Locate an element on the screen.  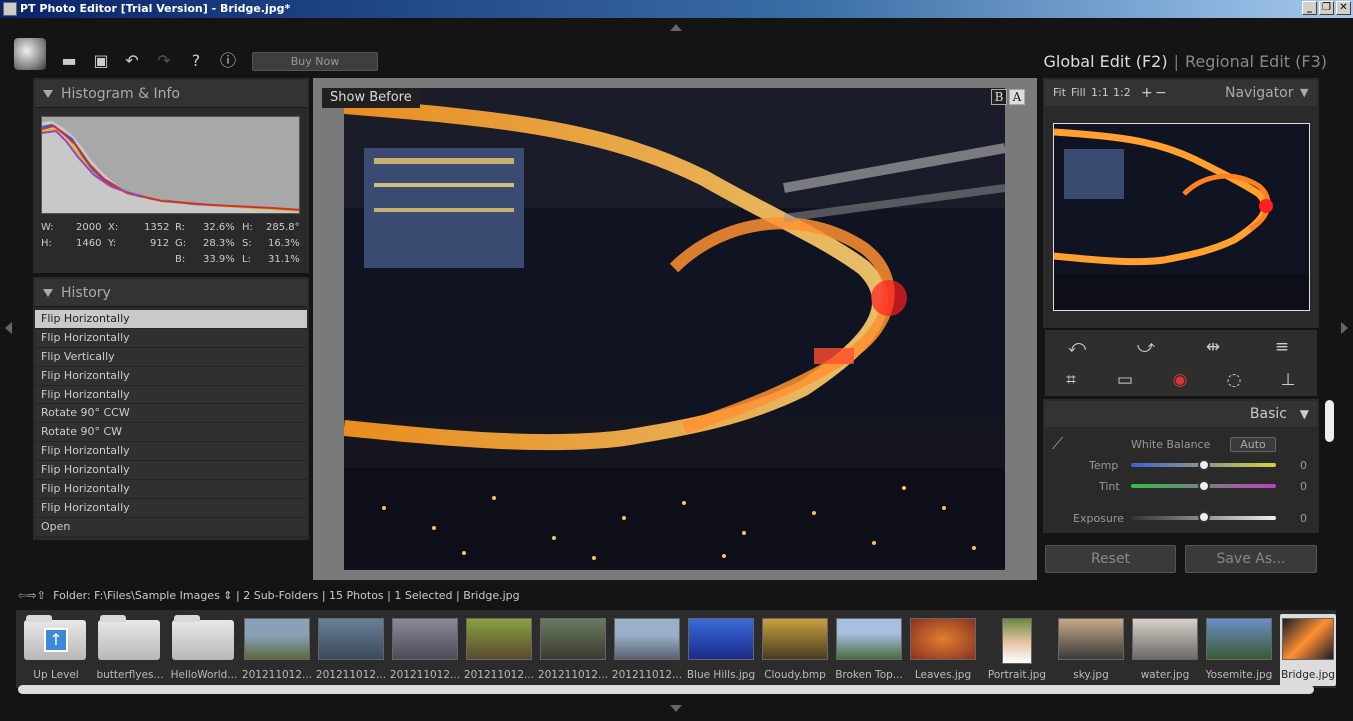
after-toggle: A is located at coordinates (1017, 97).